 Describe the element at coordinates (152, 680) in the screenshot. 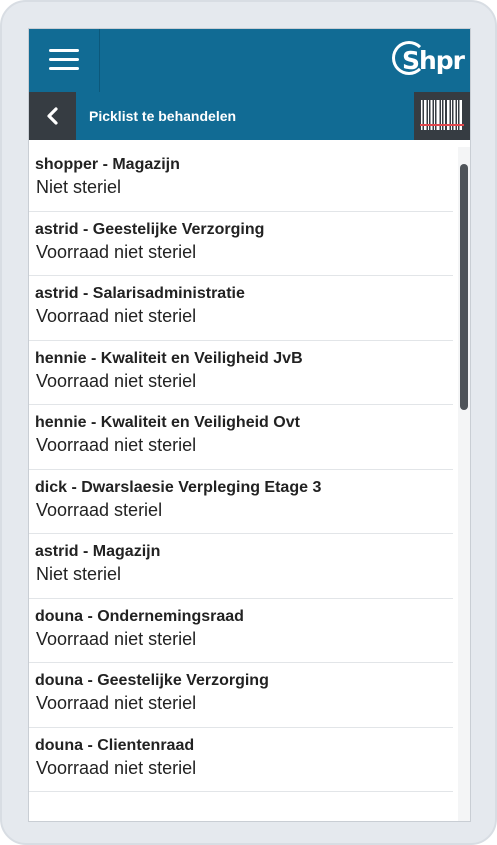

I see `list-item-title: douna - Geestelijke Verzorging` at that location.